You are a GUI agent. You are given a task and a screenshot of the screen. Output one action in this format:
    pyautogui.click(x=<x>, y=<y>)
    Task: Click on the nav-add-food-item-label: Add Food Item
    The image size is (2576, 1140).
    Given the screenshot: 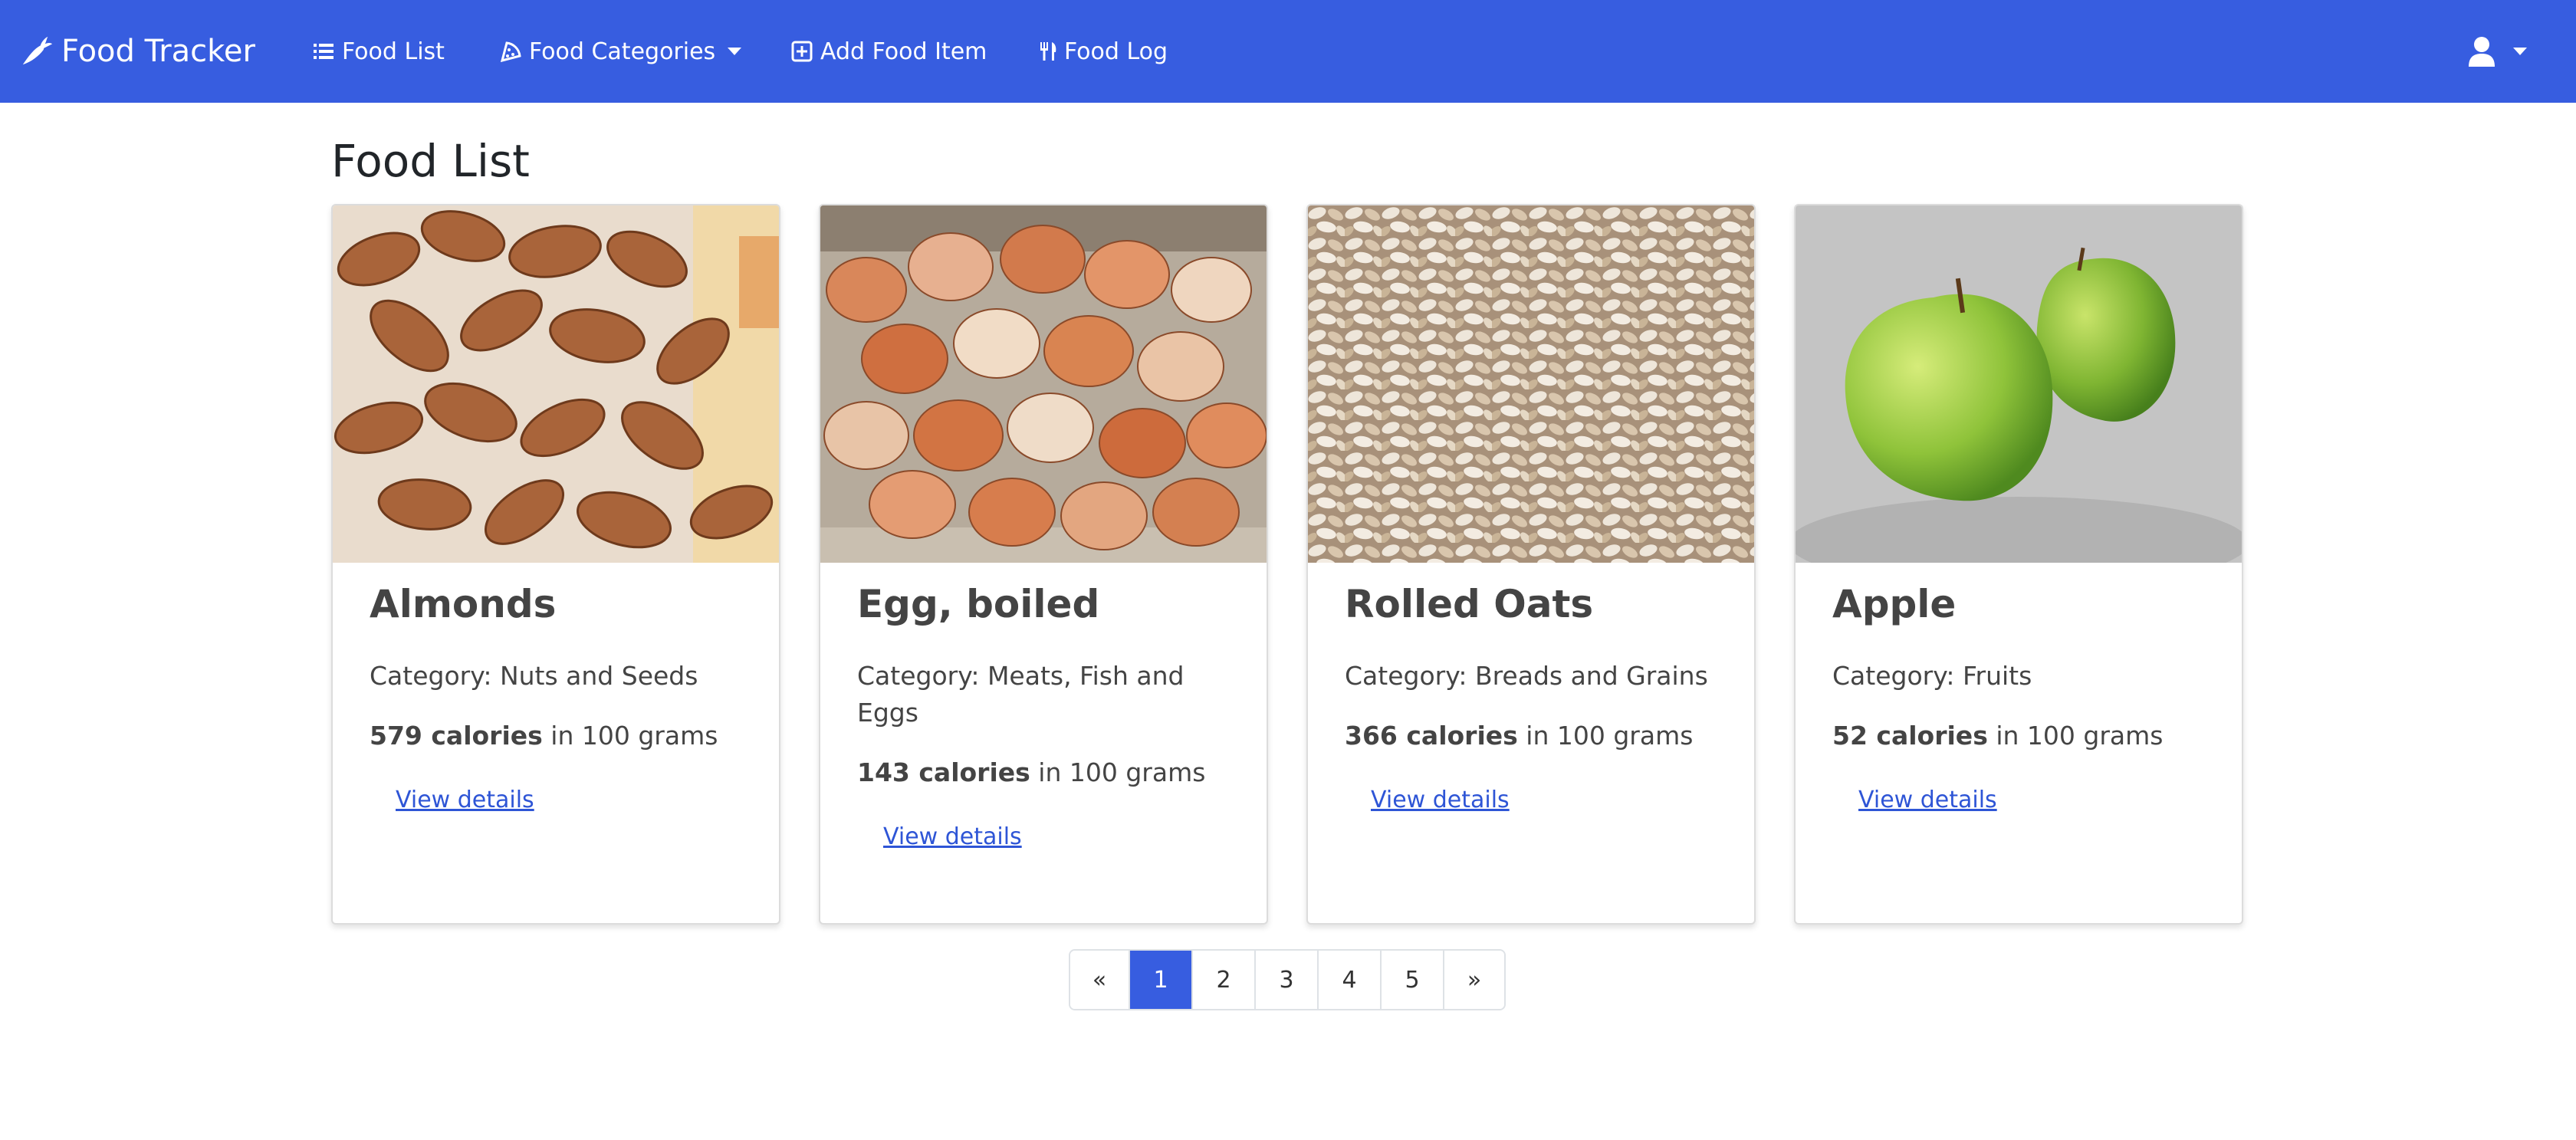 What is the action you would take?
    pyautogui.click(x=904, y=51)
    